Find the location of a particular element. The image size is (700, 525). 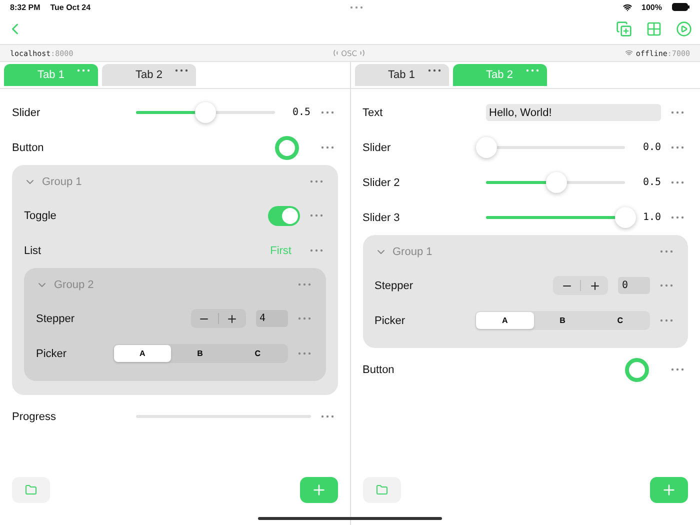

grid-icon is located at coordinates (654, 29).